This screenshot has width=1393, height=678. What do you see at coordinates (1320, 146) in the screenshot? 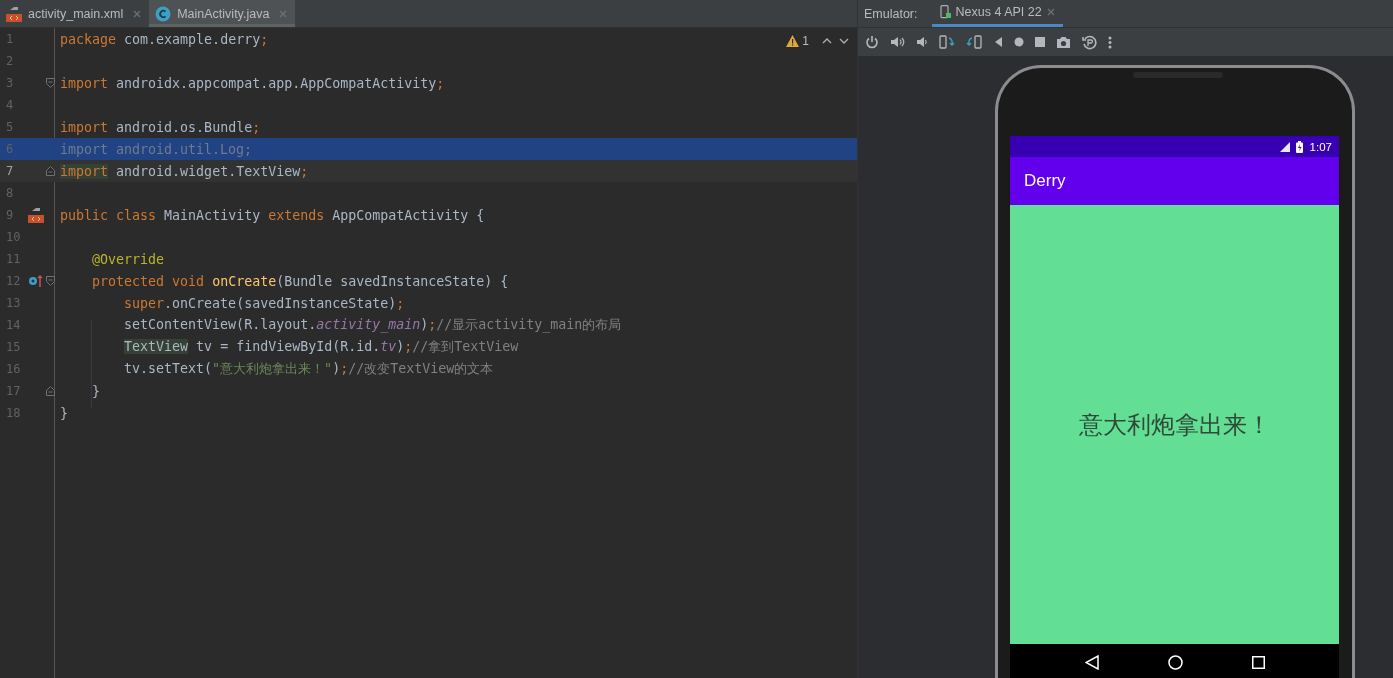
I see `status-time: 1:07` at bounding box center [1320, 146].